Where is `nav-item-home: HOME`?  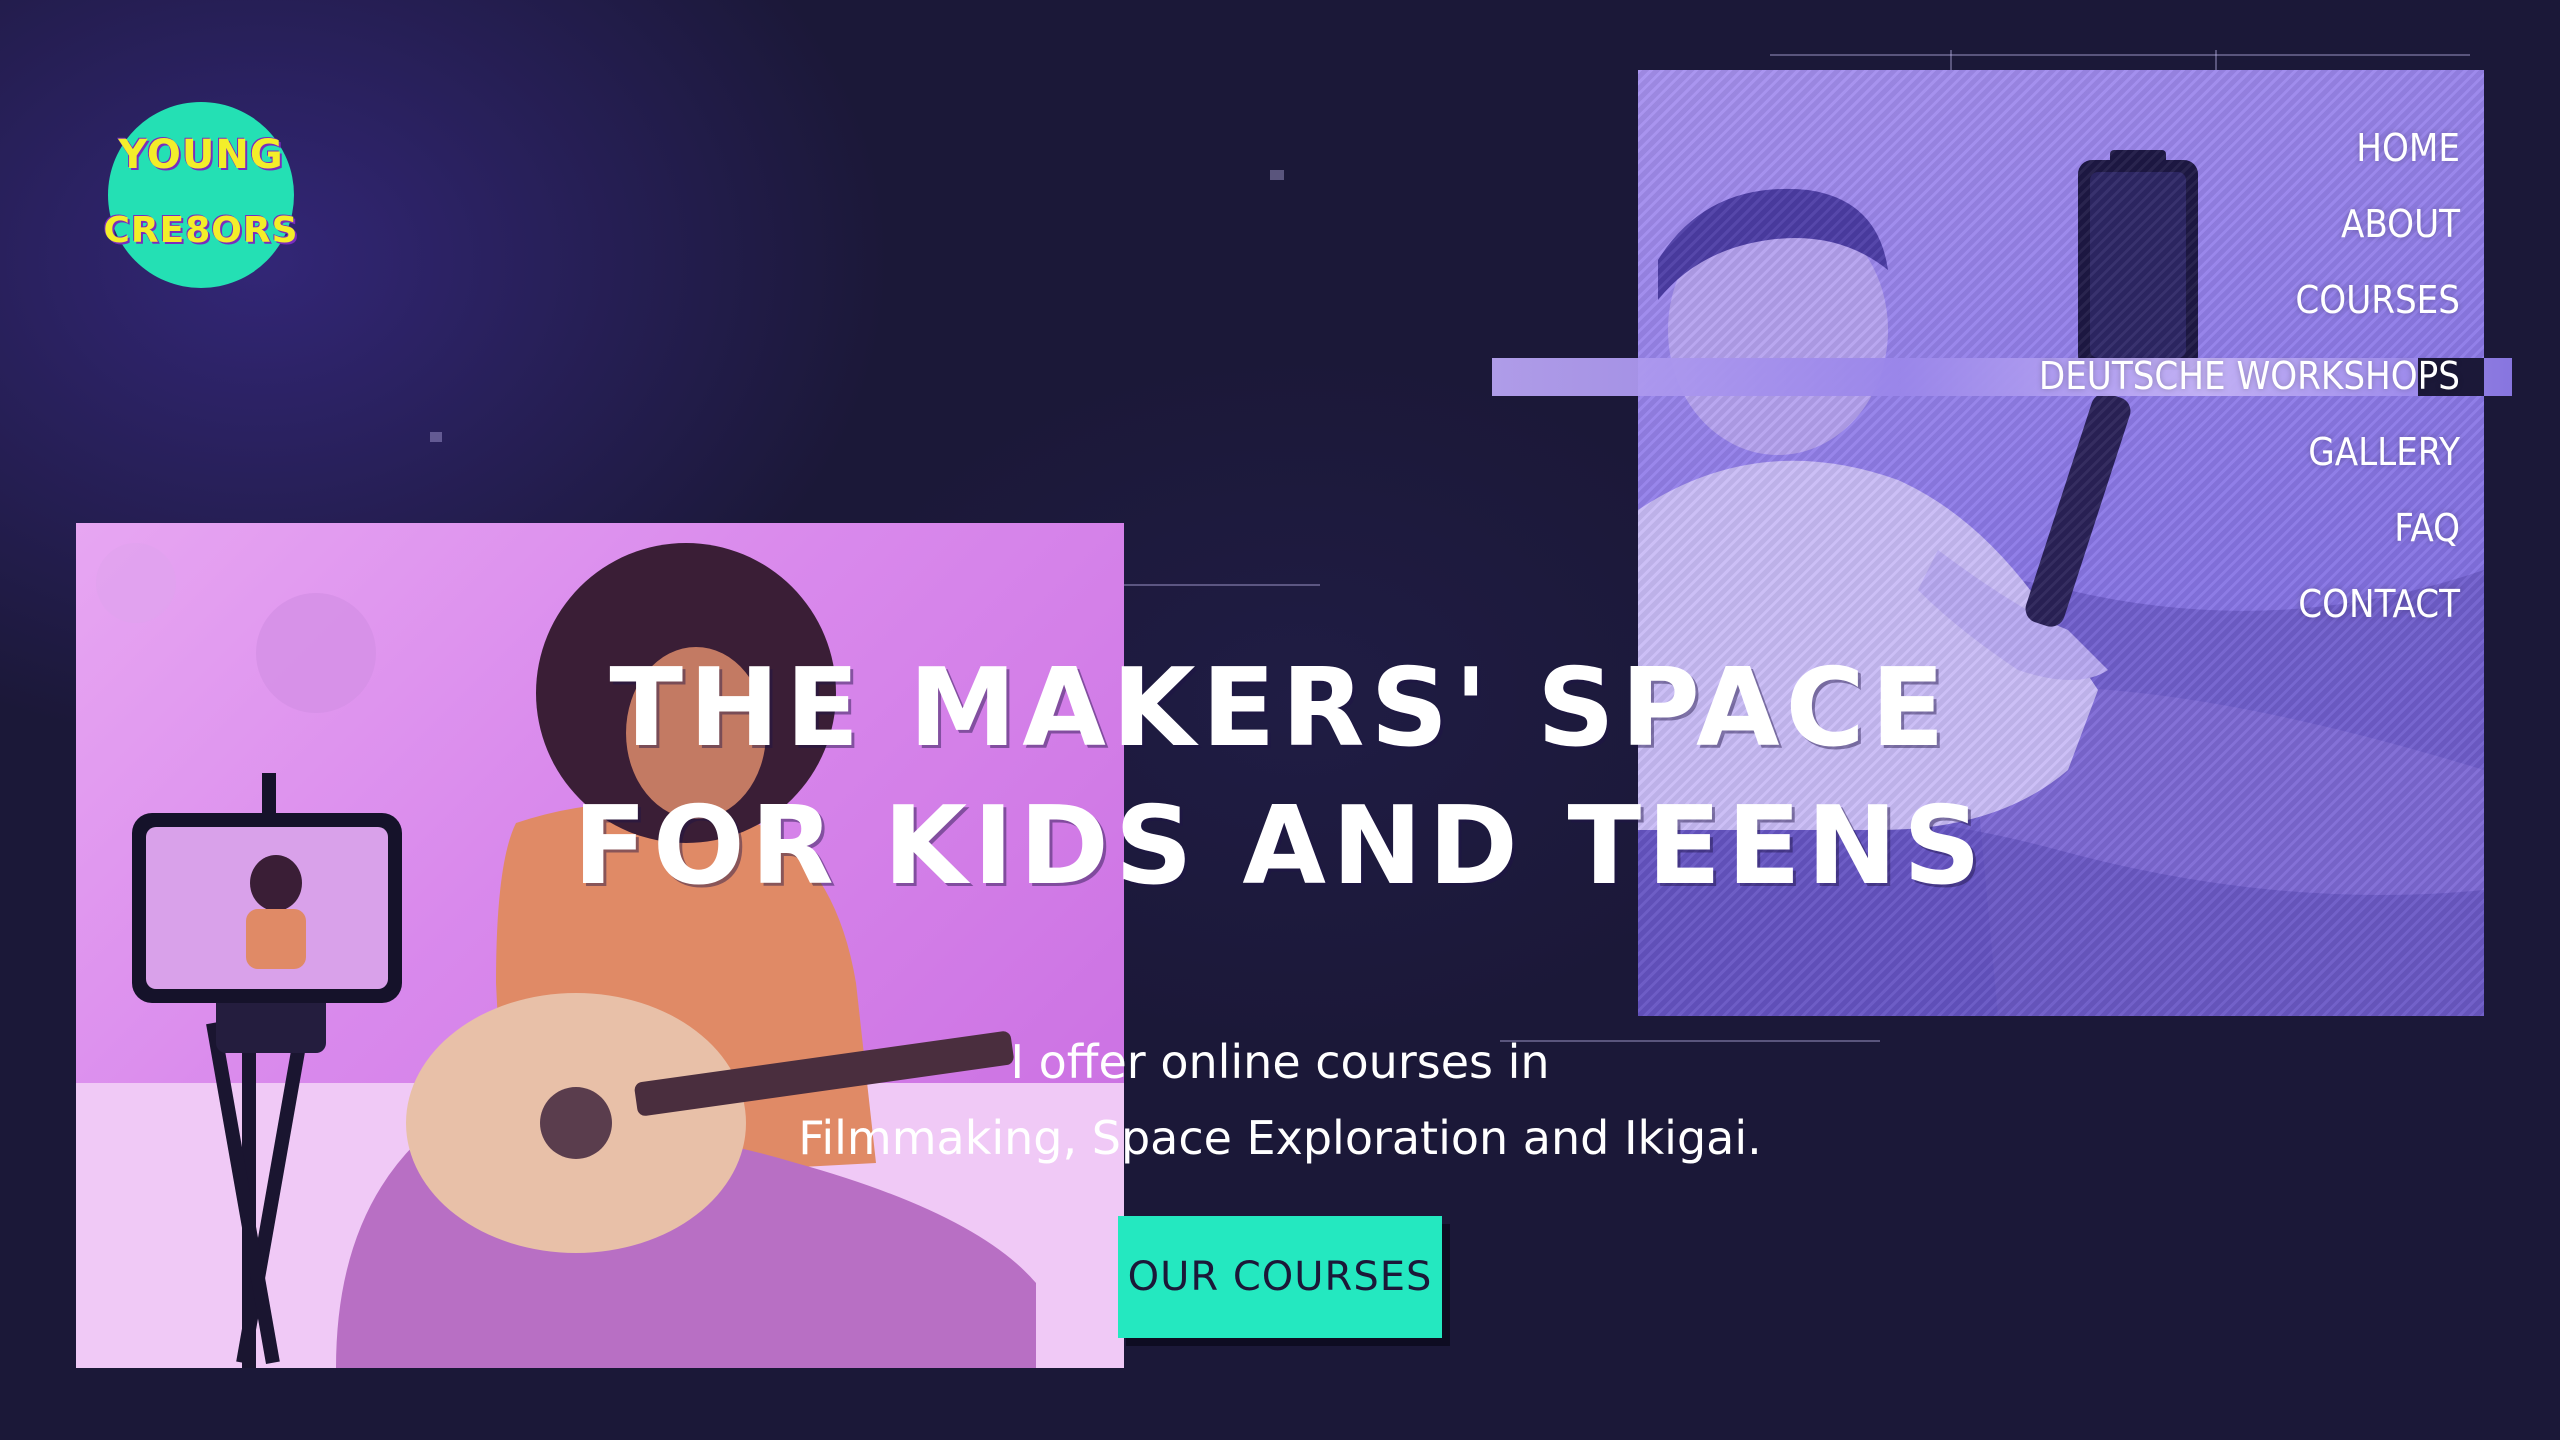
nav-item-home: HOME is located at coordinates (2249, 148).